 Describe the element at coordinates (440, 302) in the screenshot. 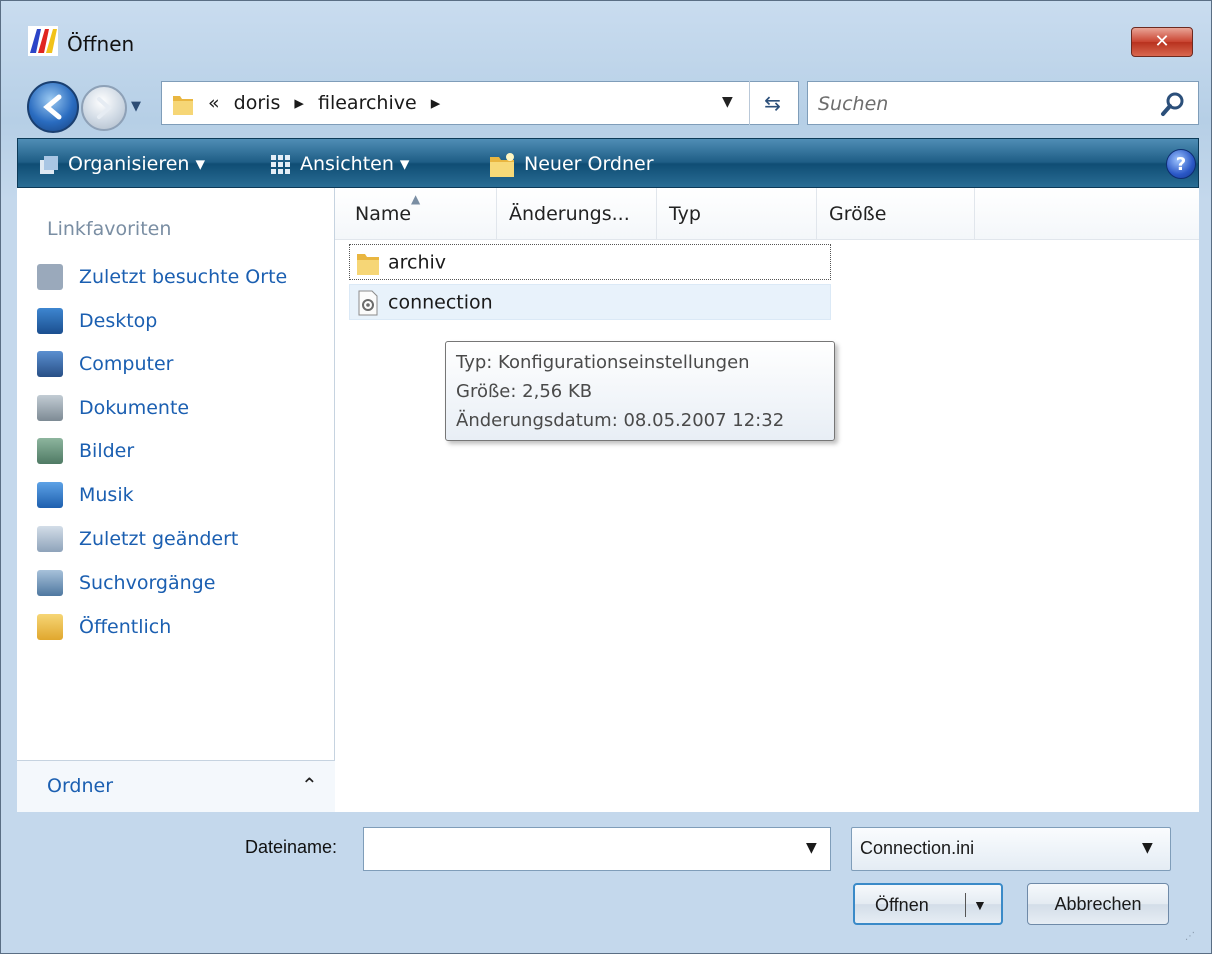

I see `file-name: connection` at that location.